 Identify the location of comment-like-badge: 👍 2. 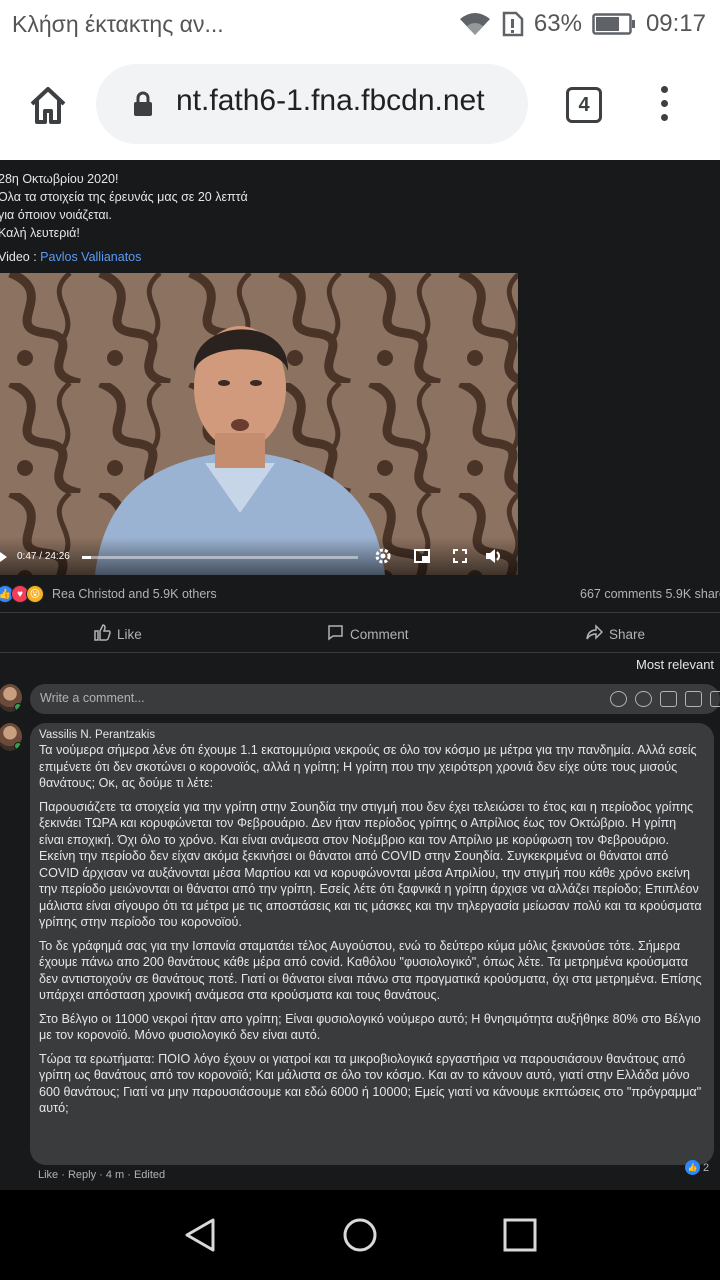
(697, 1167).